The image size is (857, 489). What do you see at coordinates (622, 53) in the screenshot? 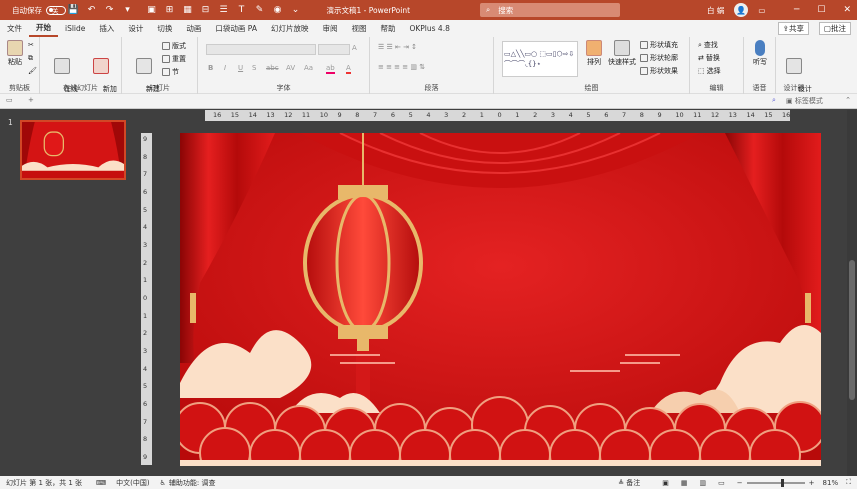
I see `quick-styles-button: 快速样式` at bounding box center [622, 53].